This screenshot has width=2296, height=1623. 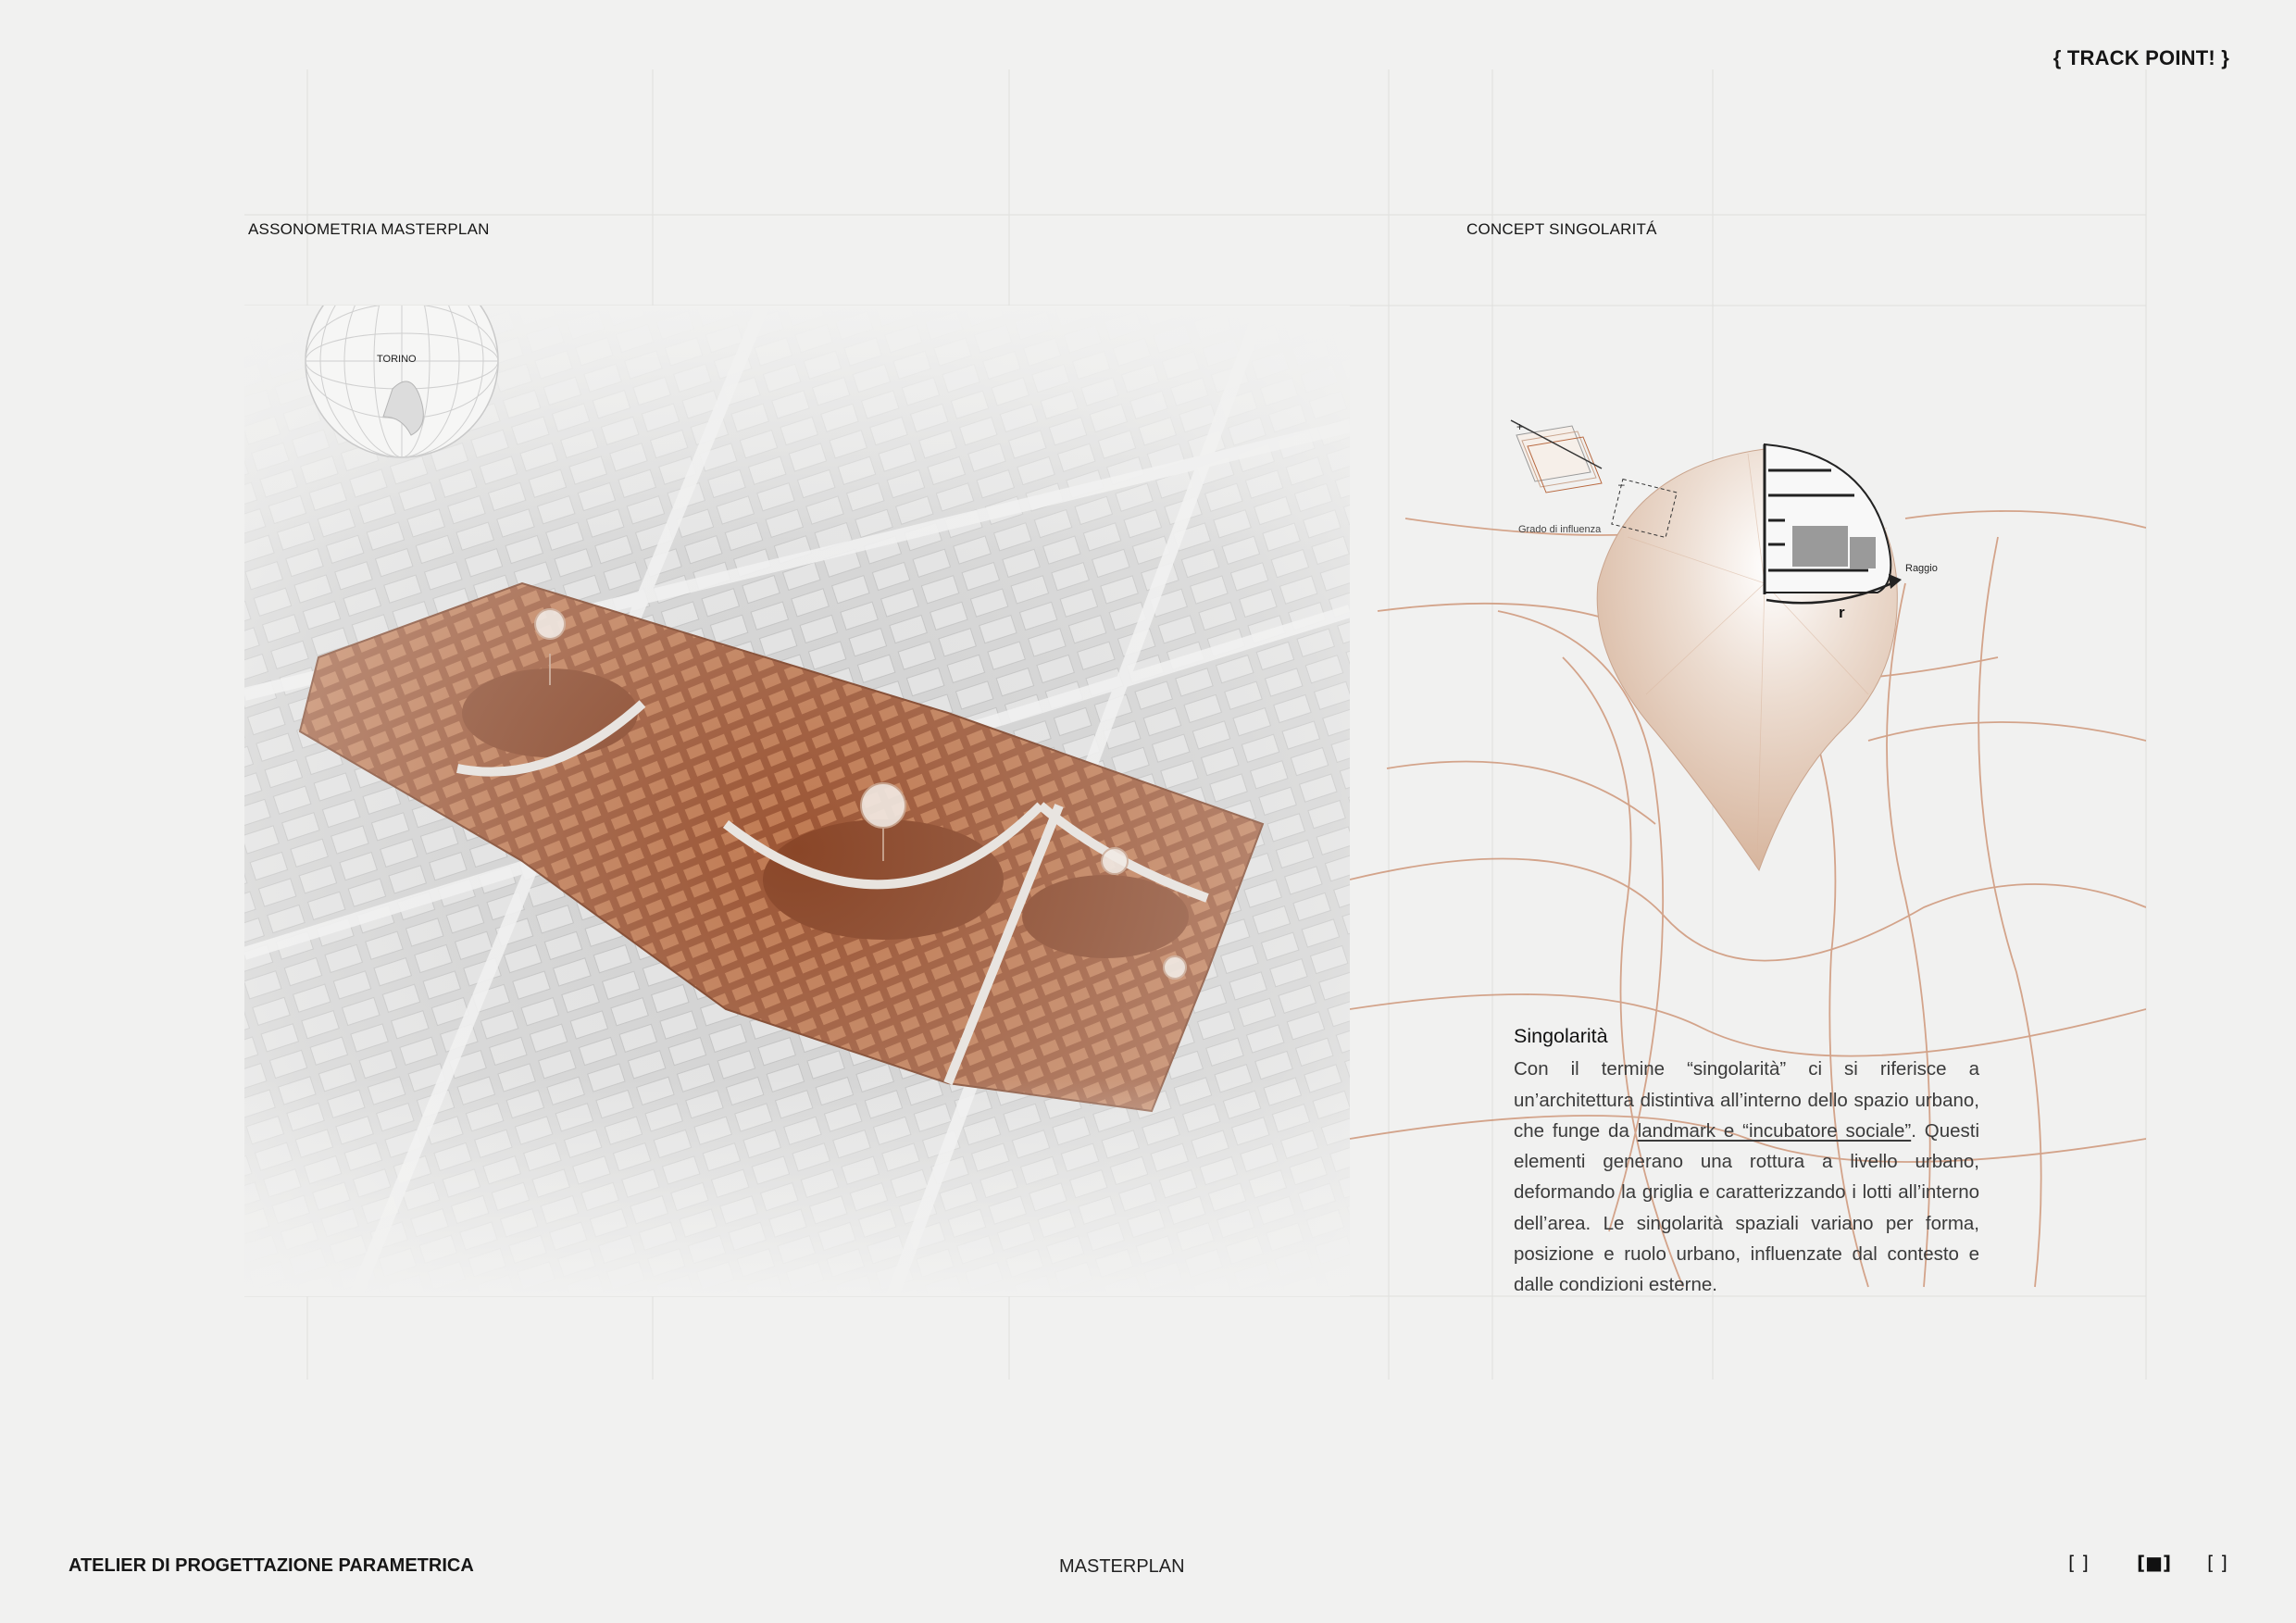 I want to click on page-indicator-current: [■], so click(x=2154, y=1563).